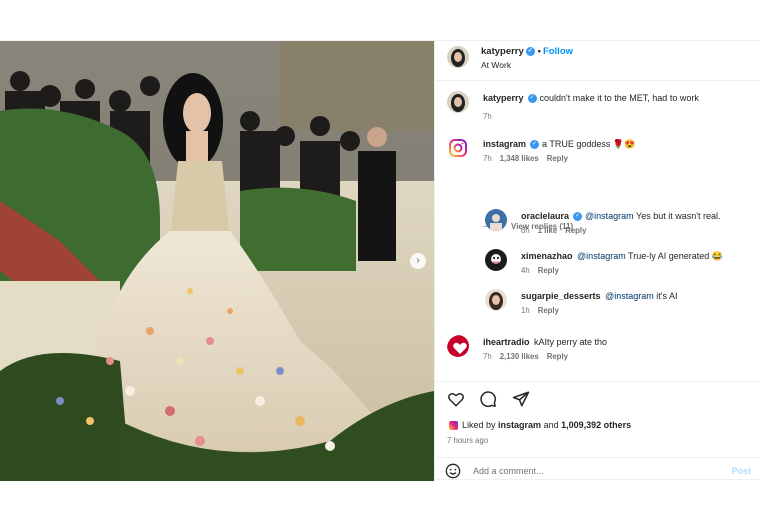  What do you see at coordinates (519, 158) in the screenshot?
I see `comment-likes: 1,348 likes` at bounding box center [519, 158].